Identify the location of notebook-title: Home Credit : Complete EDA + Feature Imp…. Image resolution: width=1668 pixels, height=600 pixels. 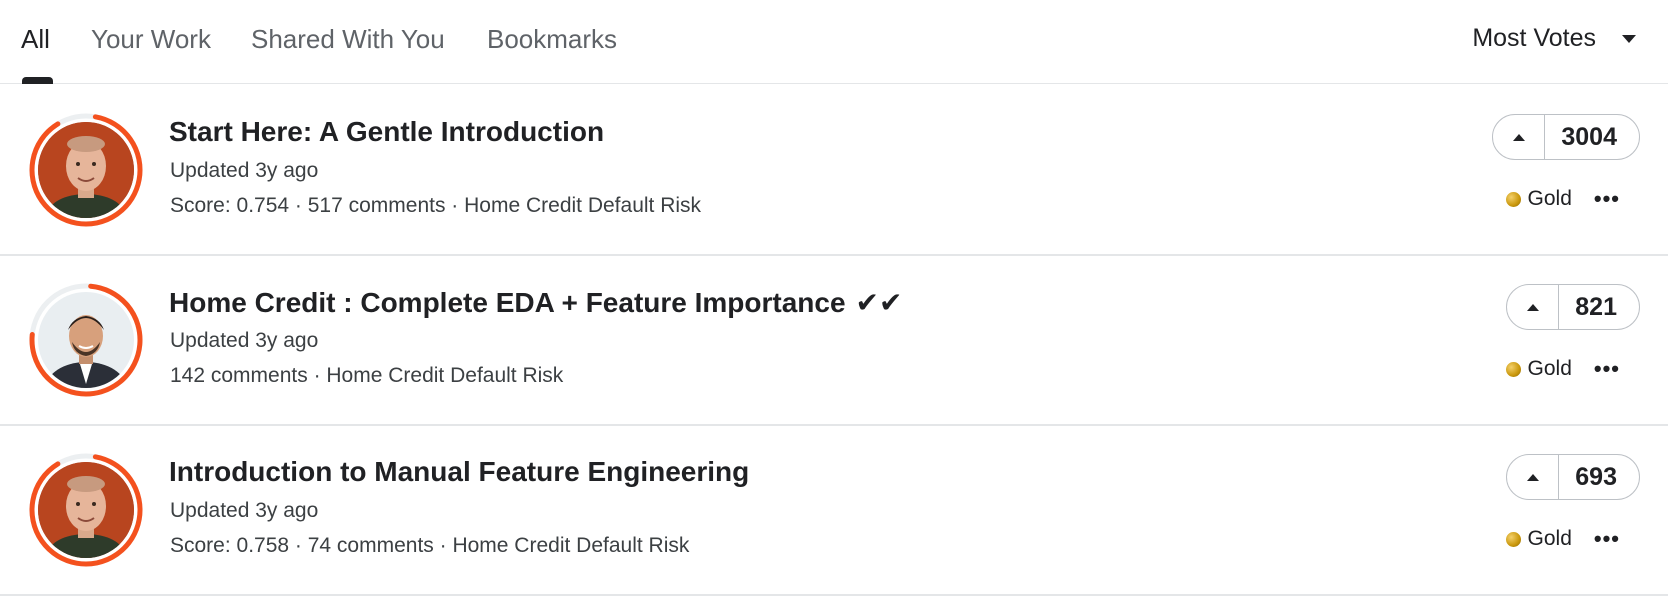
(535, 302).